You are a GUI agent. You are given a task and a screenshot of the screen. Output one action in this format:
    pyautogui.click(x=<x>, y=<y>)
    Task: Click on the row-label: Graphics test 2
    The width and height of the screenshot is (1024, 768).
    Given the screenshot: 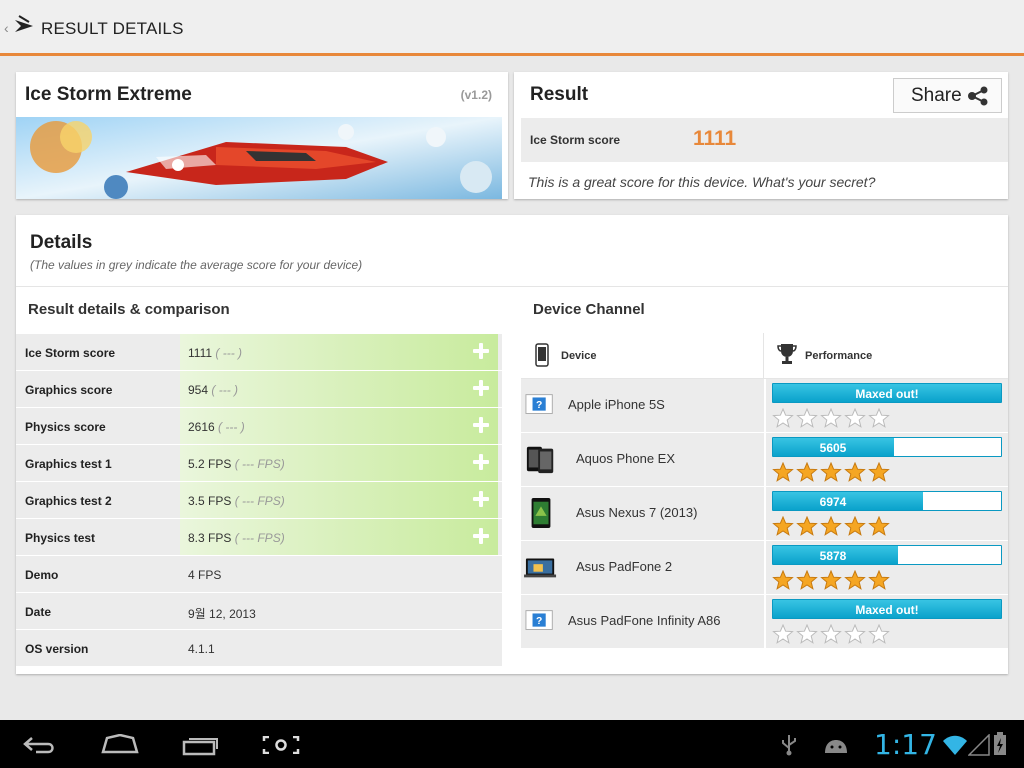 What is the action you would take?
    pyautogui.click(x=68, y=501)
    